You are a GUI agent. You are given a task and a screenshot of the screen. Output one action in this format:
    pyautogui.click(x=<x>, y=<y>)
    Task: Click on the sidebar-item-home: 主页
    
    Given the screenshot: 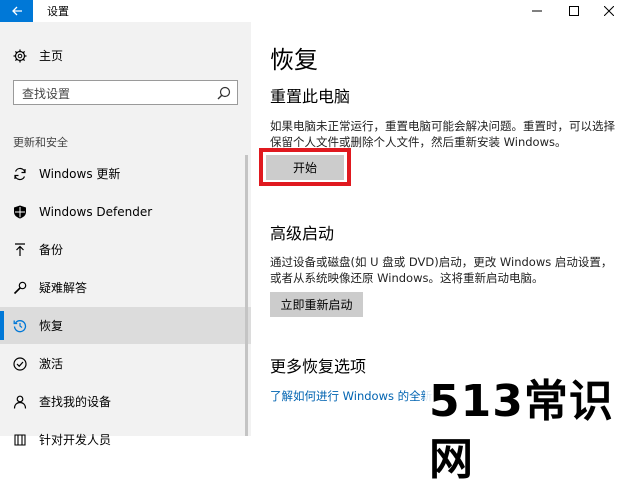 What is the action you would take?
    pyautogui.click(x=125, y=55)
    